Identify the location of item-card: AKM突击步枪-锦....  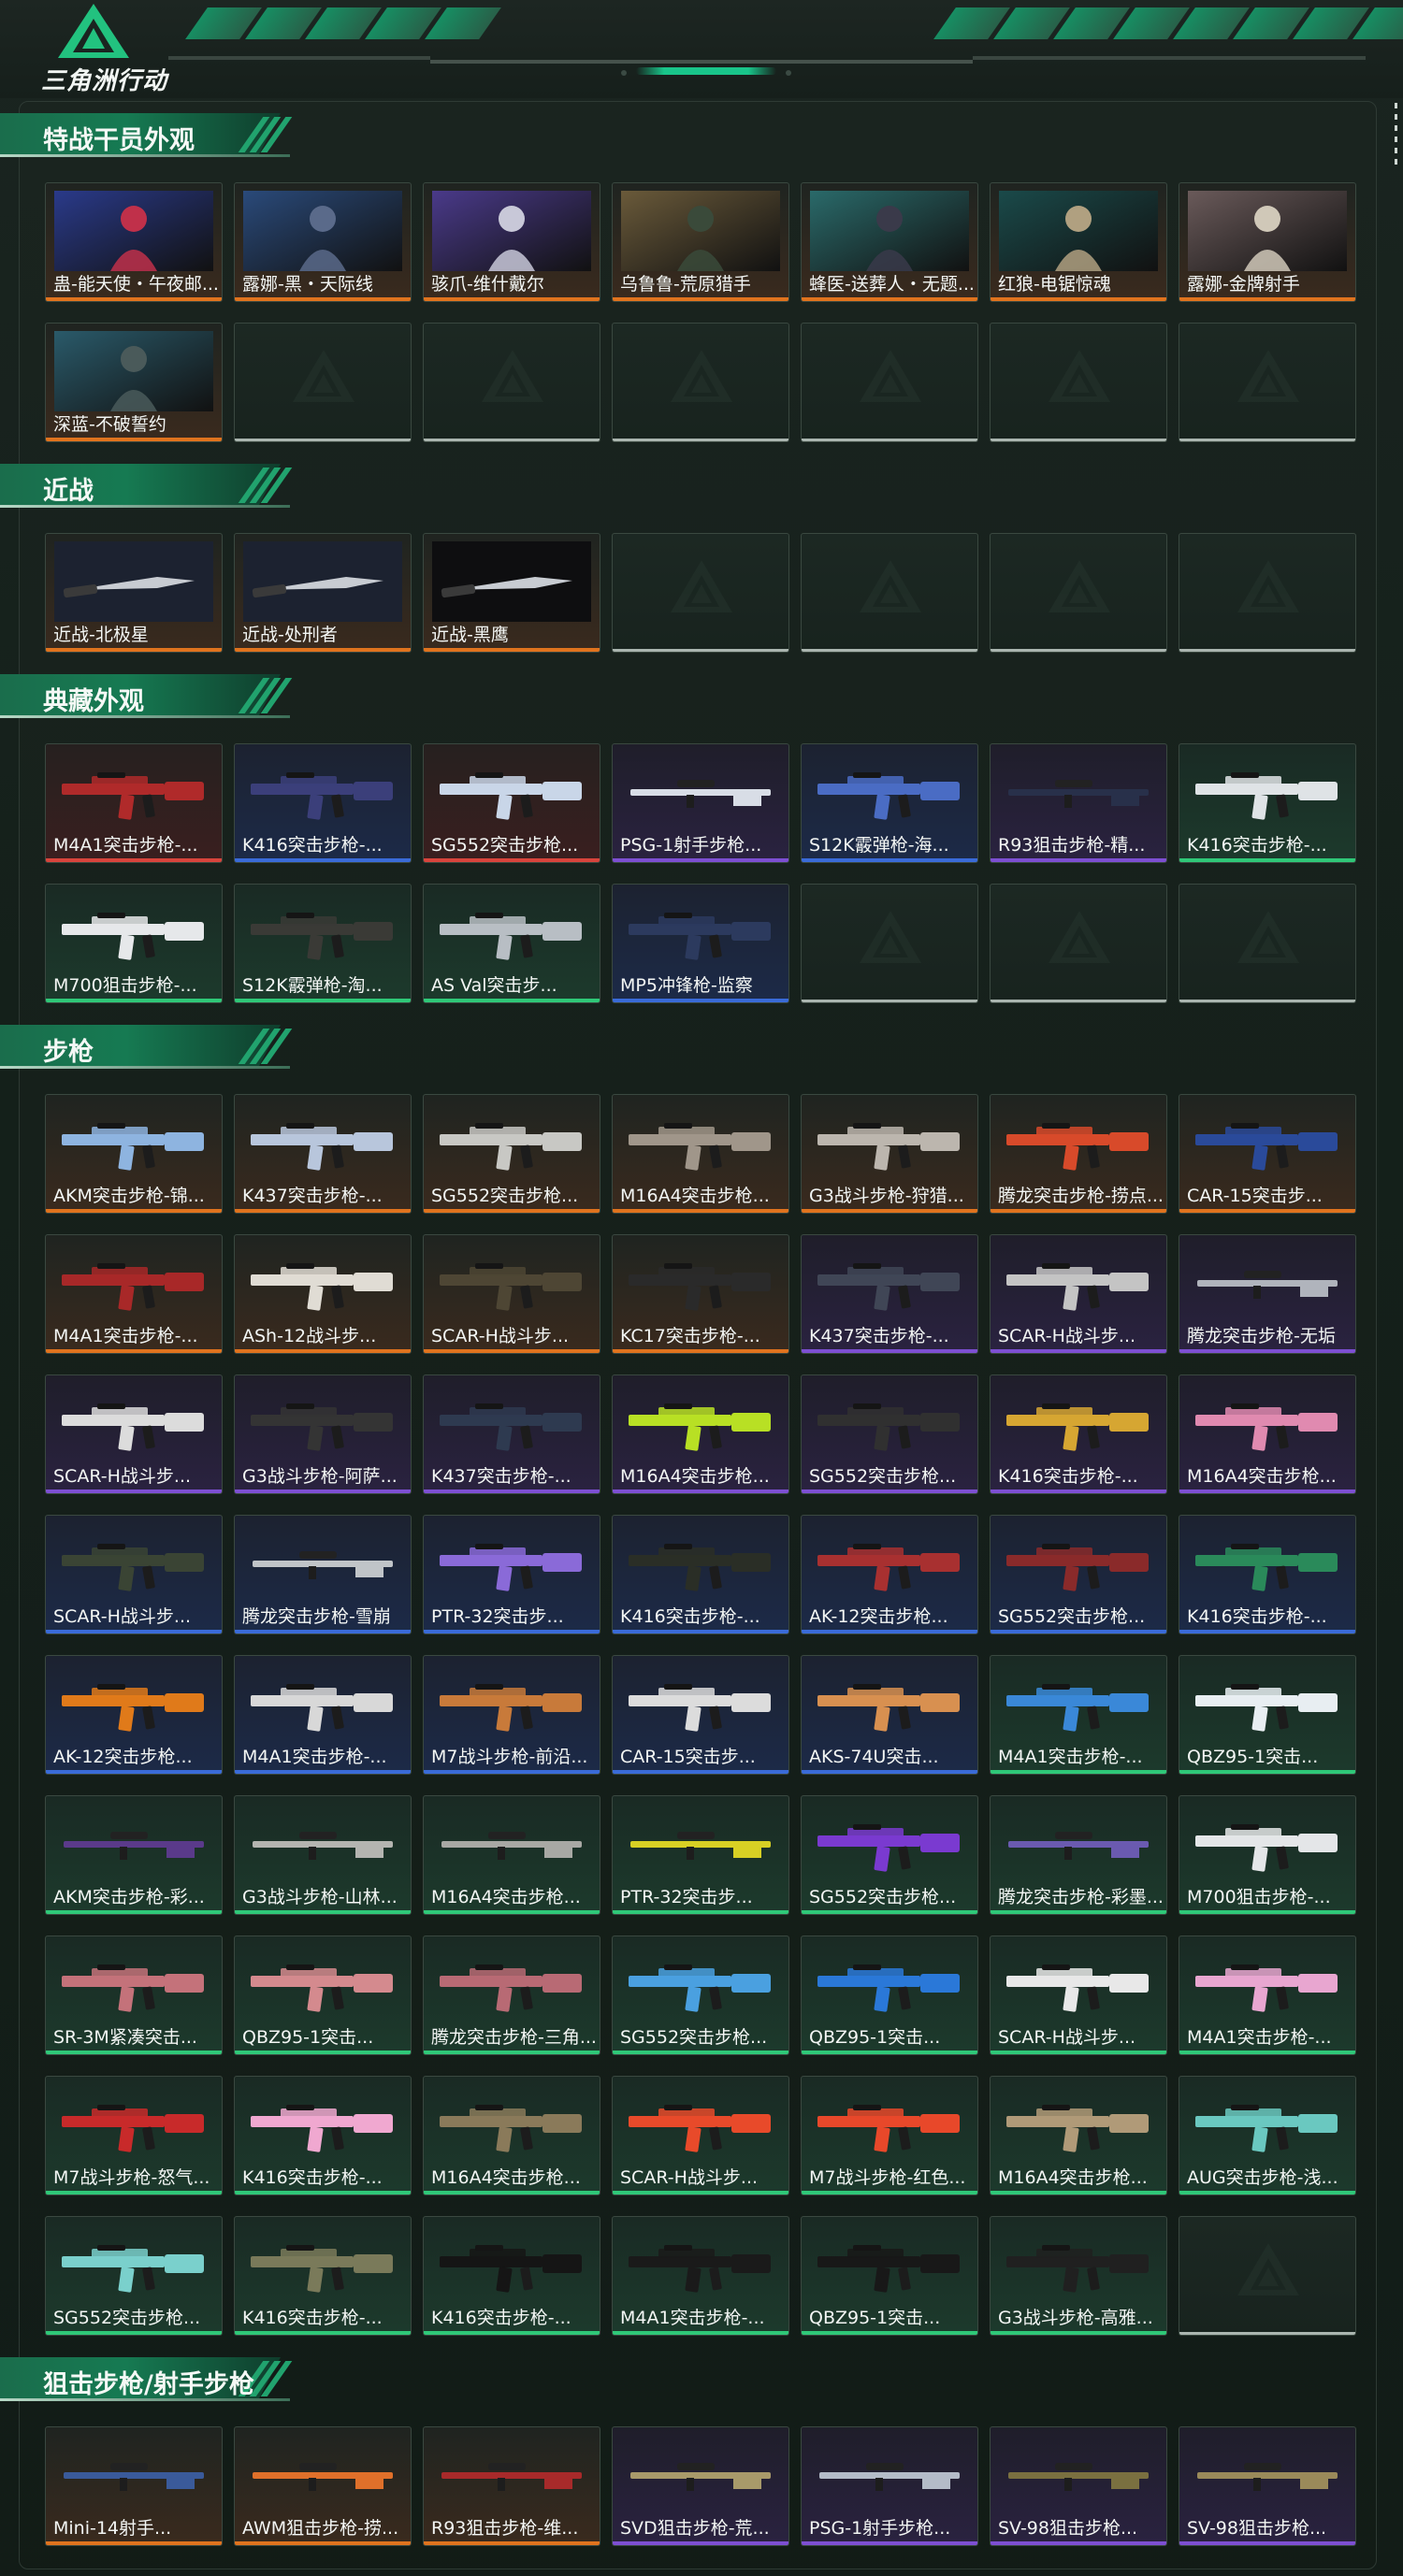
(134, 1154).